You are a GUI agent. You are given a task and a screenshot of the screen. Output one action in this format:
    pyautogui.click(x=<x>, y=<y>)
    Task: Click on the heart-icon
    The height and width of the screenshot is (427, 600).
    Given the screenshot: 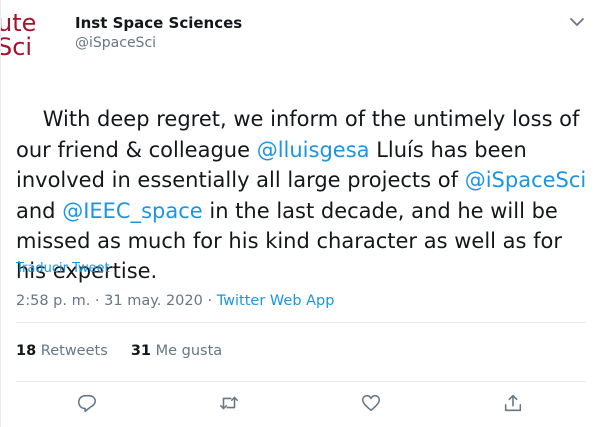 What is the action you would take?
    pyautogui.click(x=371, y=403)
    